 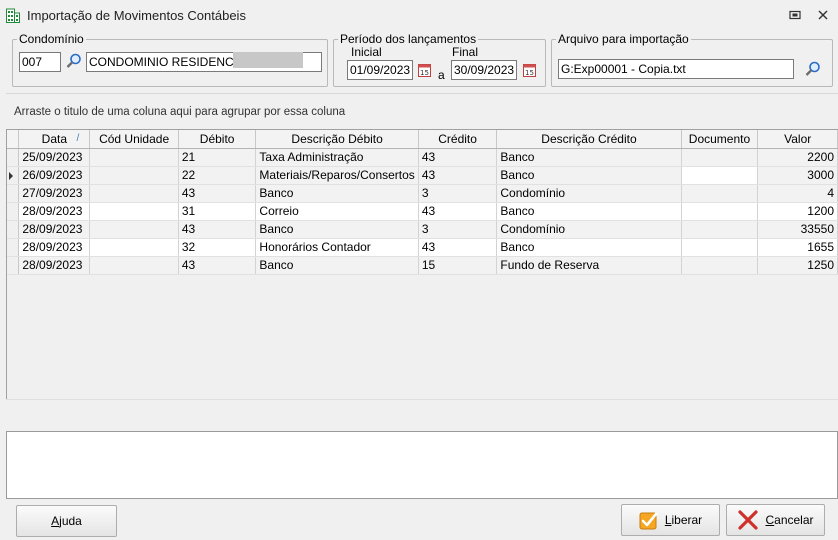 What do you see at coordinates (40, 62) in the screenshot?
I see `condominio-code-input: 007` at bounding box center [40, 62].